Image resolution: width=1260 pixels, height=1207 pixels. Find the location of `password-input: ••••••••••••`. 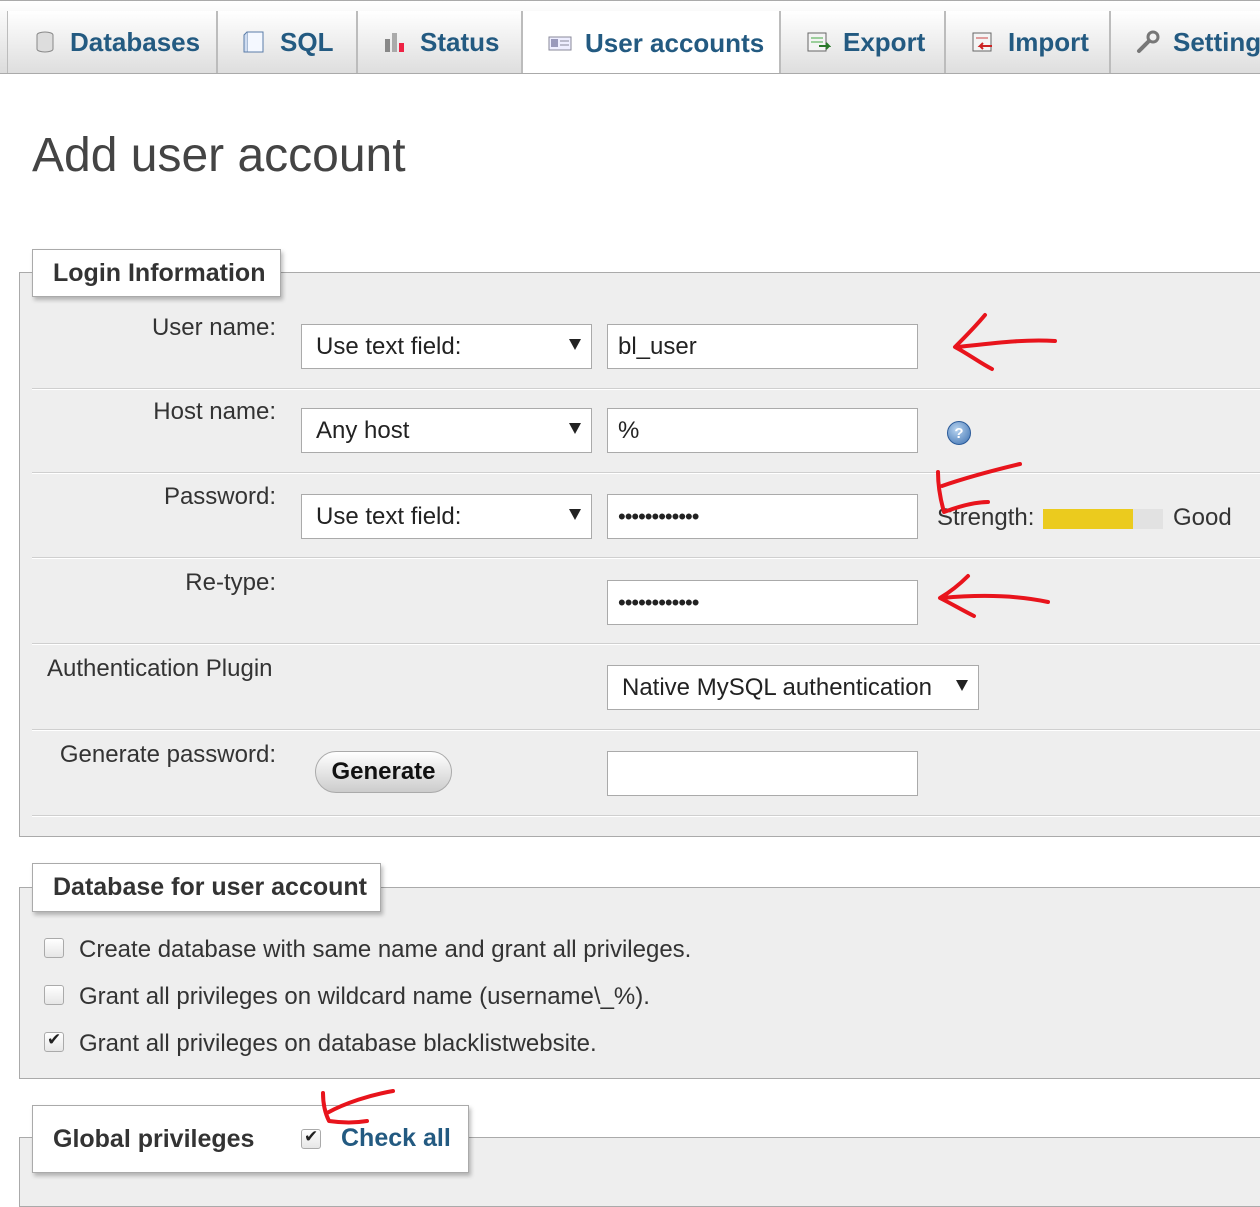

password-input: •••••••••••• is located at coordinates (762, 516).